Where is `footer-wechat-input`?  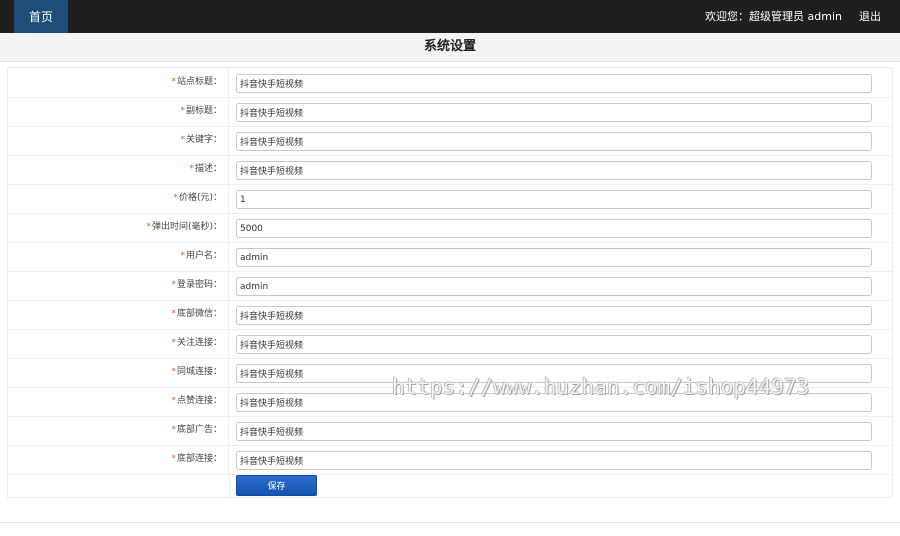
footer-wechat-input is located at coordinates (554, 315).